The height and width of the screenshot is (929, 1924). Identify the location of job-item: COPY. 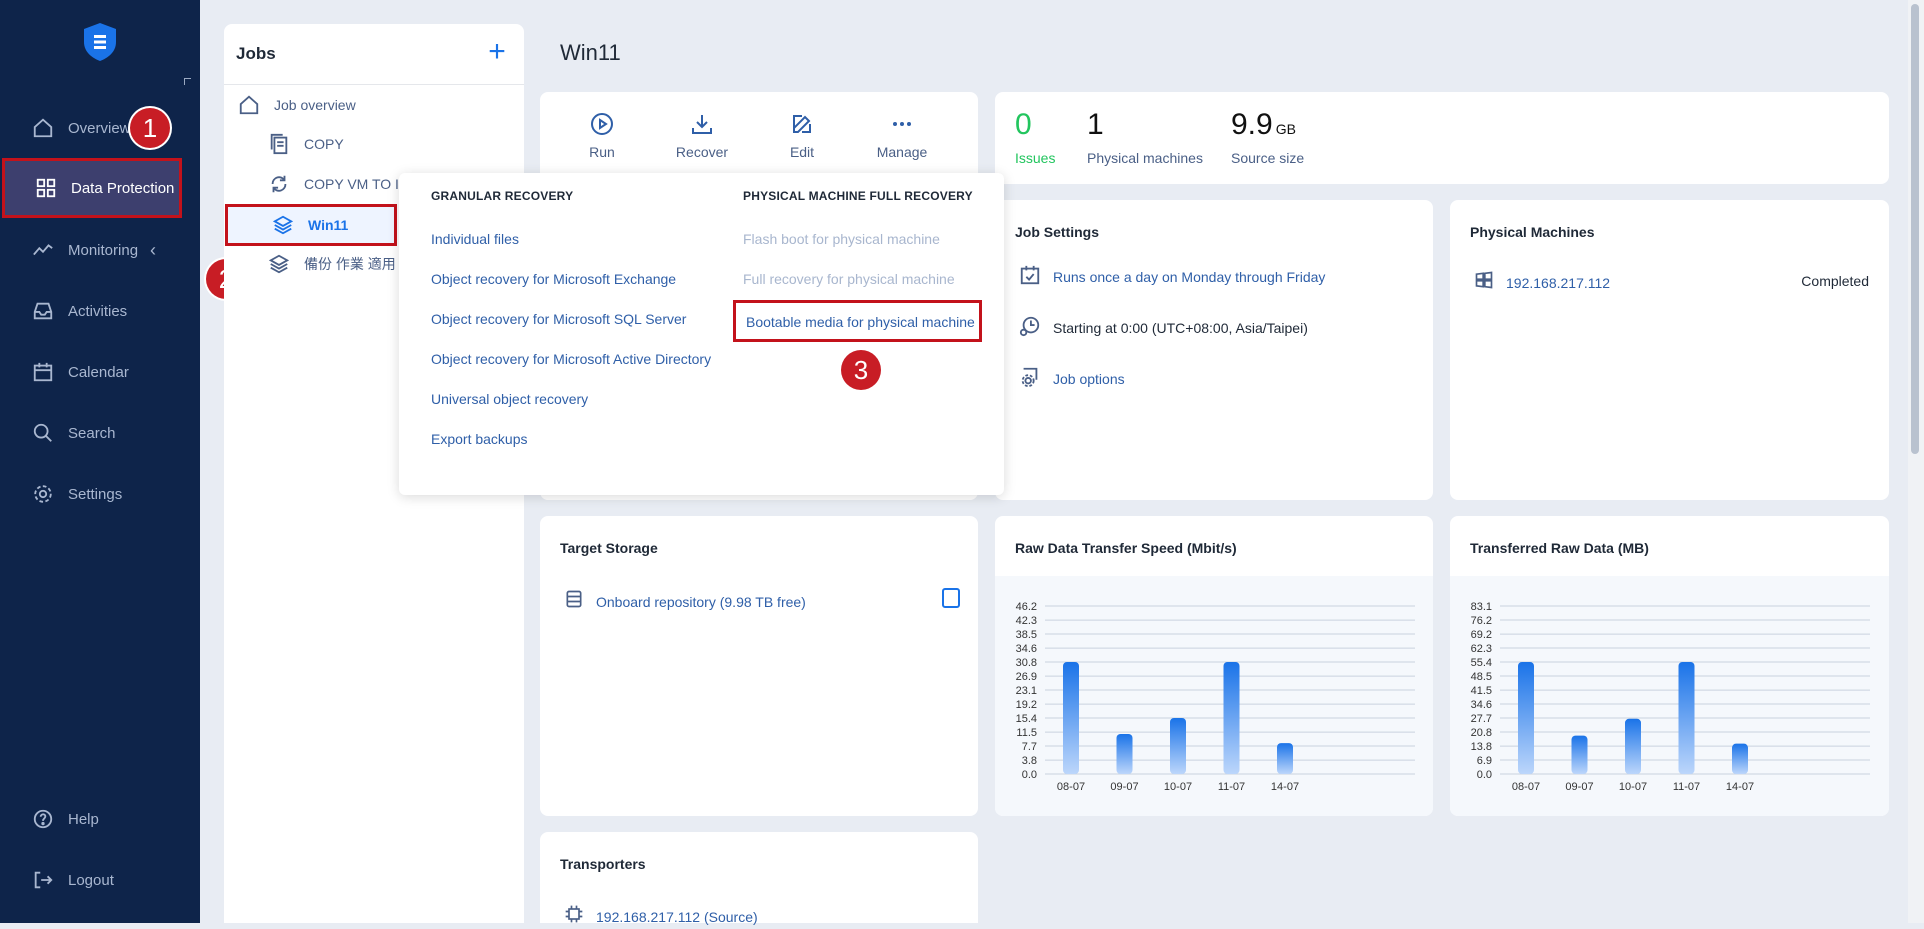
(391, 144).